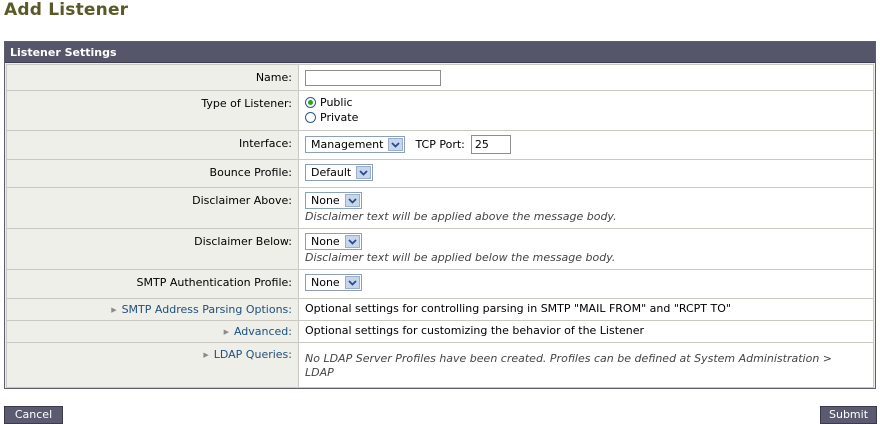 The height and width of the screenshot is (424, 880). What do you see at coordinates (325, 282) in the screenshot?
I see `smtp-auth-select-value: None` at bounding box center [325, 282].